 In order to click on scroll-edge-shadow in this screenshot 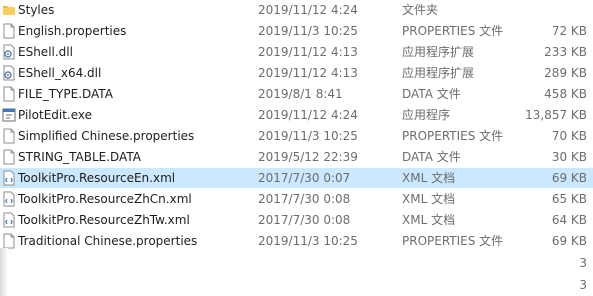, I will do `click(4, 272)`.